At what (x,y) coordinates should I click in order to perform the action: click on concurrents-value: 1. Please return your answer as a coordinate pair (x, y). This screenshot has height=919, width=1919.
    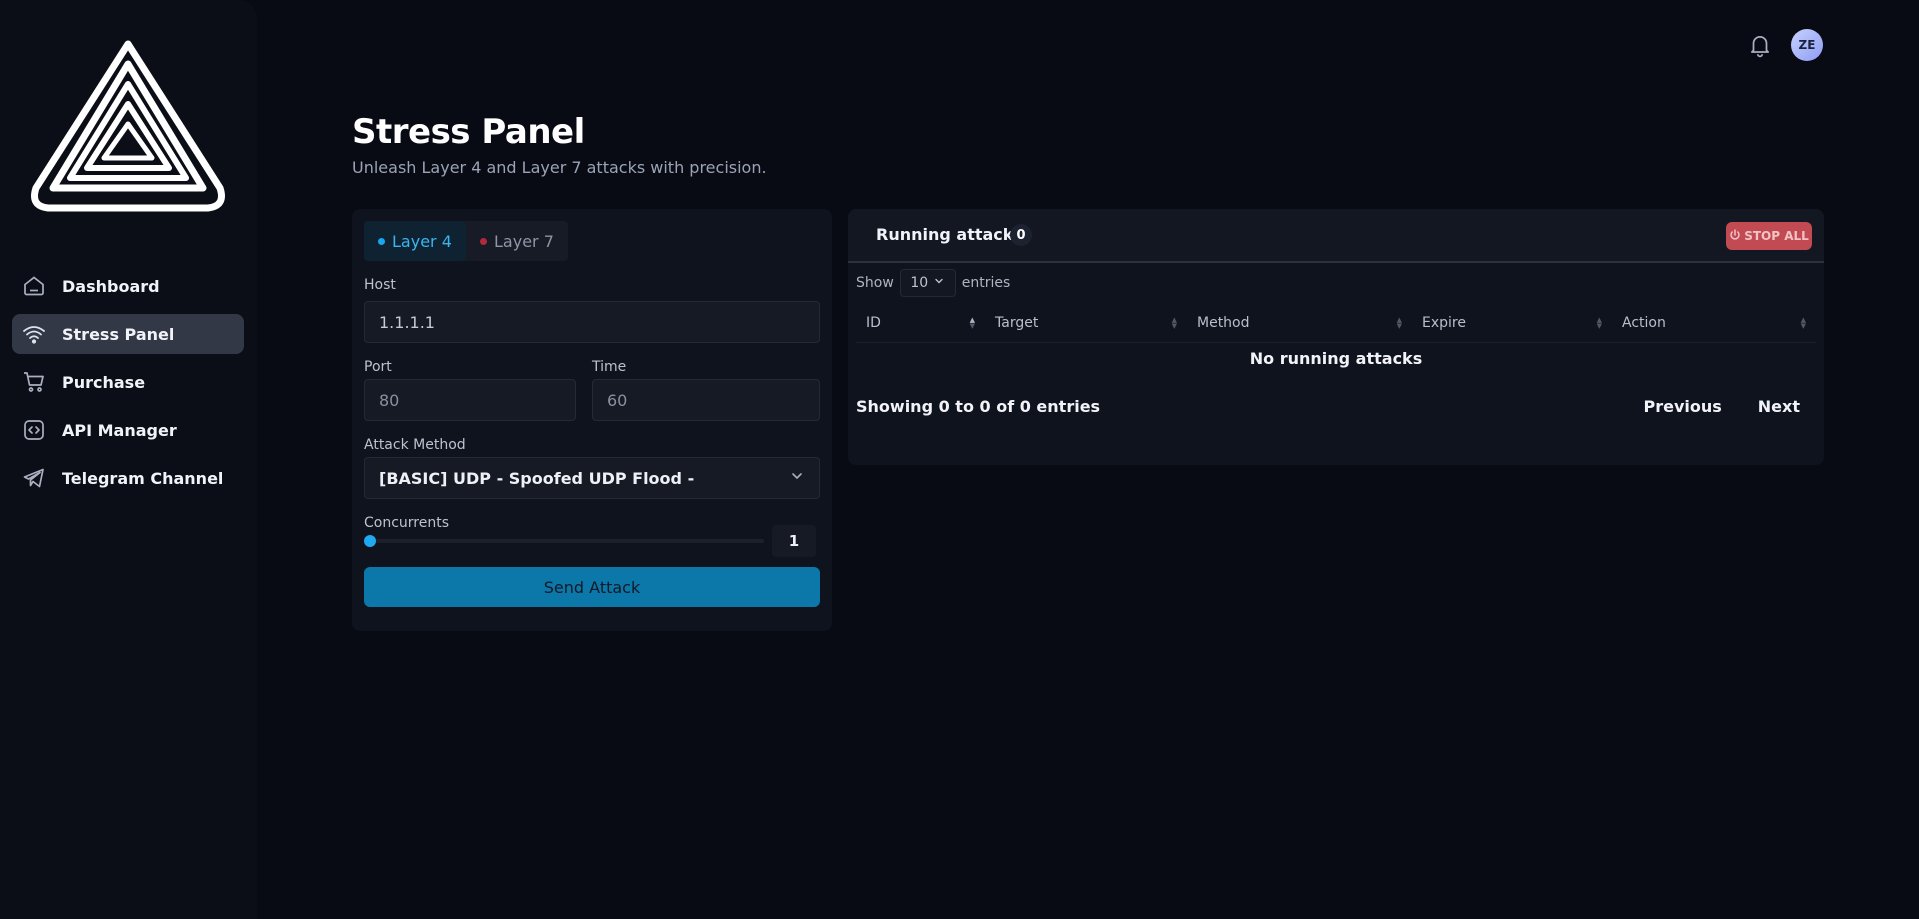
    Looking at the image, I should click on (794, 541).